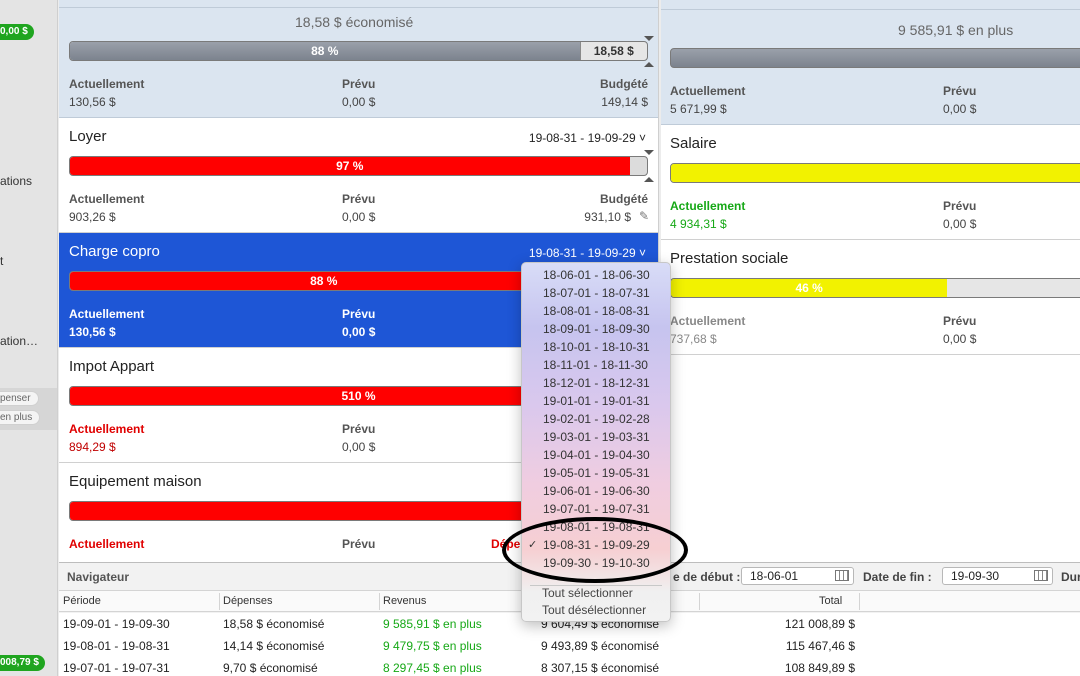 This screenshot has width=1080, height=676. Describe the element at coordinates (19, 398) in the screenshot. I see `sidebar-chip-spend: penser` at that location.